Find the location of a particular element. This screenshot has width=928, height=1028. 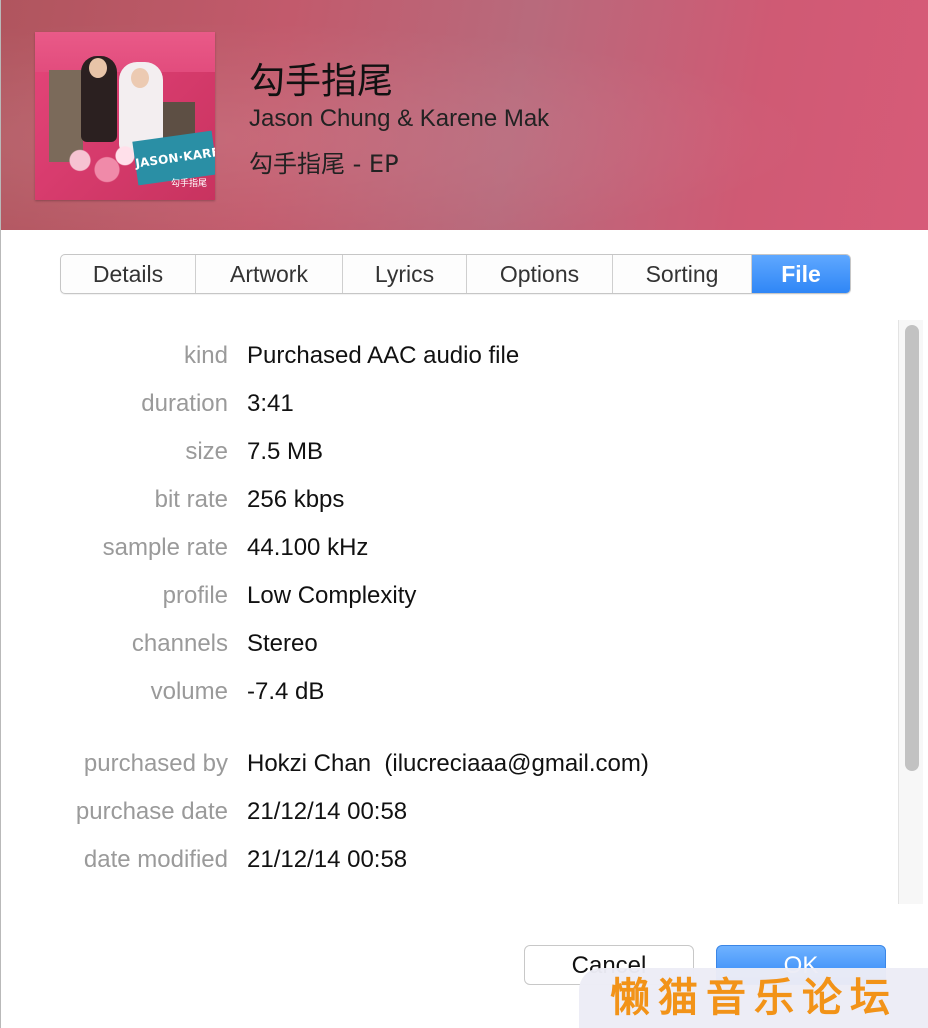

artwork-subtitle: 勾手指尾 is located at coordinates (189, 183).